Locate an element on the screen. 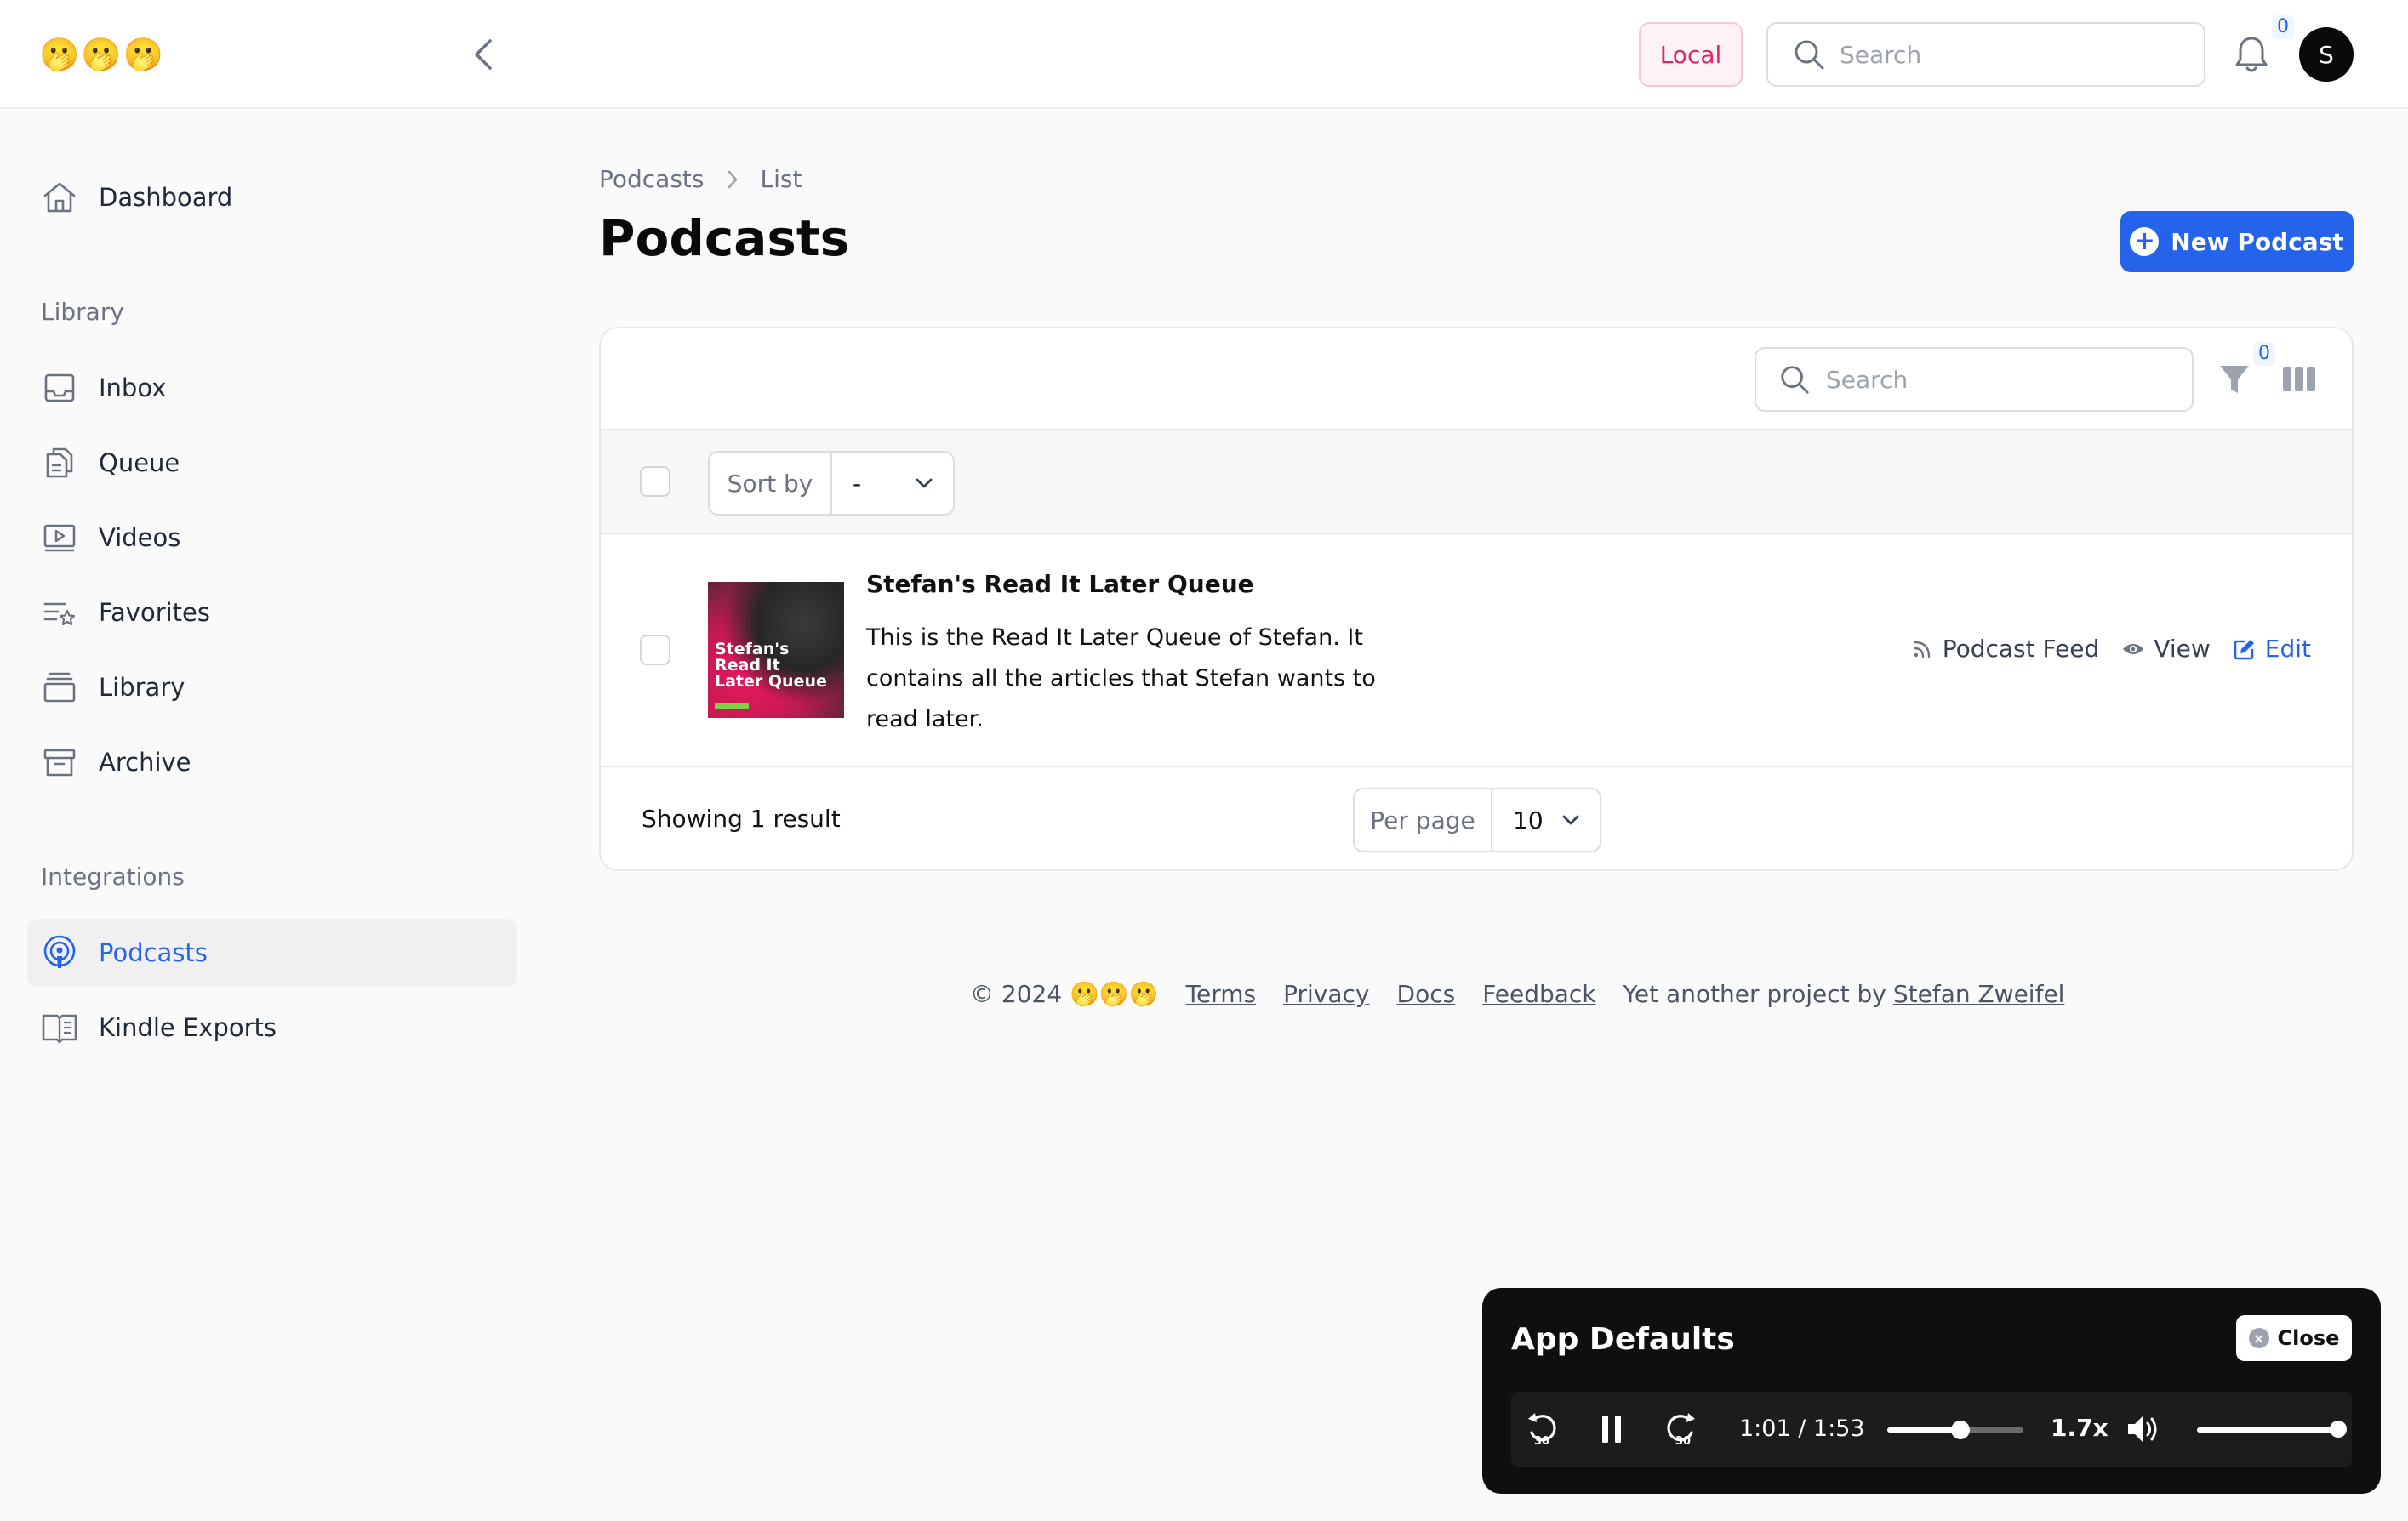 The height and width of the screenshot is (1521, 2408). pause-icon is located at coordinates (1611, 1429).